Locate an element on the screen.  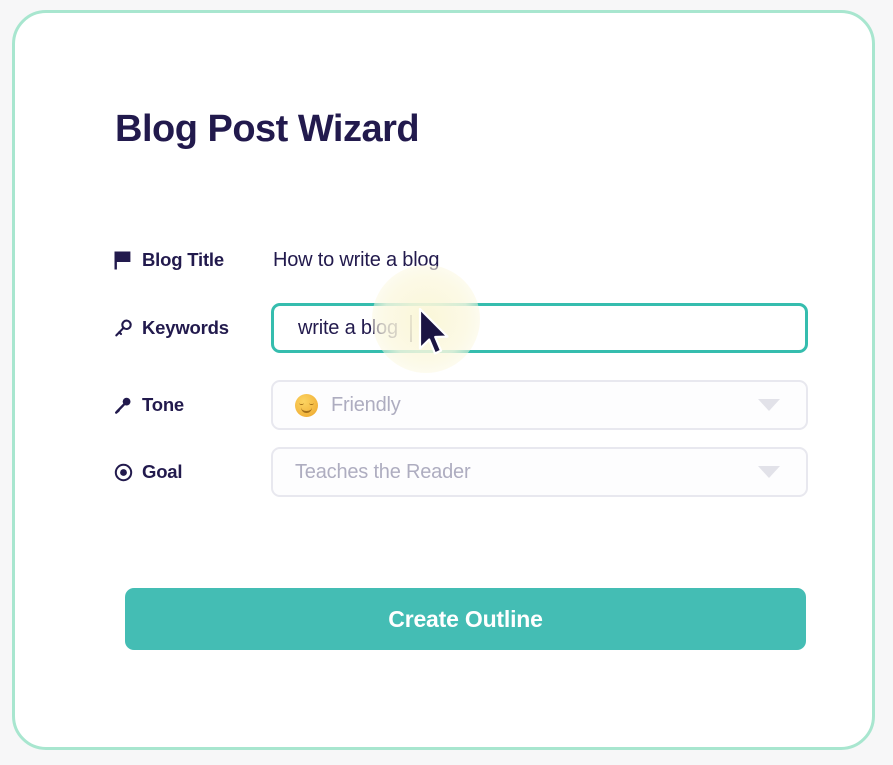
form-row-tone: Tone Friendly is located at coordinates (463, 405).